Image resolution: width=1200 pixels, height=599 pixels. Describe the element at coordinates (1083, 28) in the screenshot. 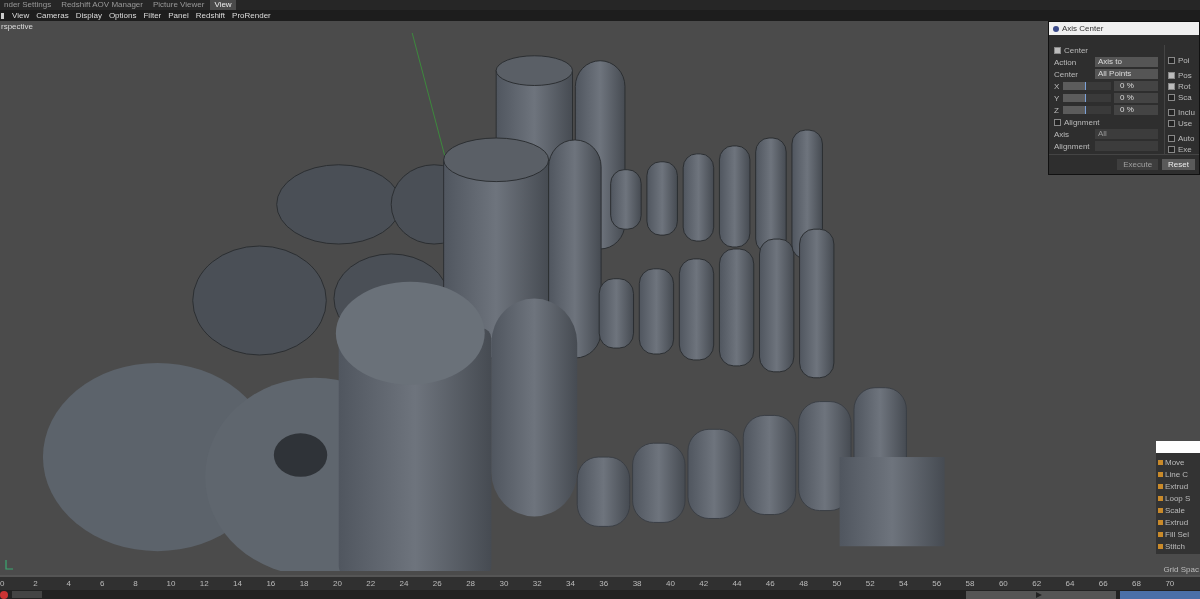

I see `dialog-title: Axis Center` at that location.